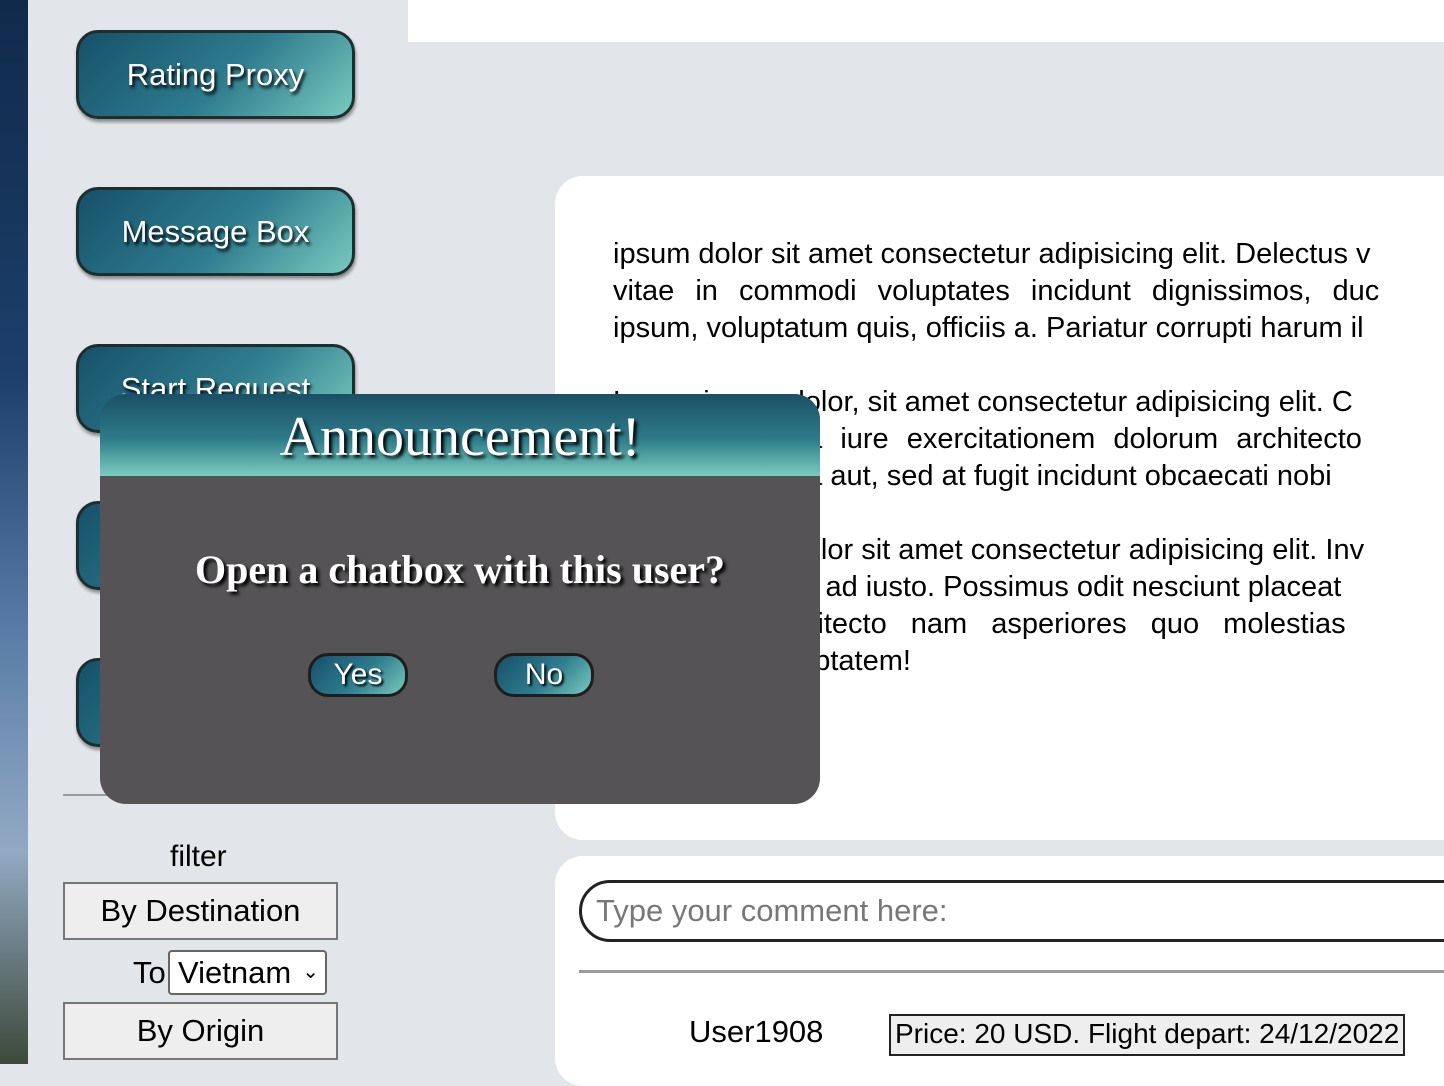  What do you see at coordinates (1011, 911) in the screenshot?
I see `comment-input: Type your comment here:` at bounding box center [1011, 911].